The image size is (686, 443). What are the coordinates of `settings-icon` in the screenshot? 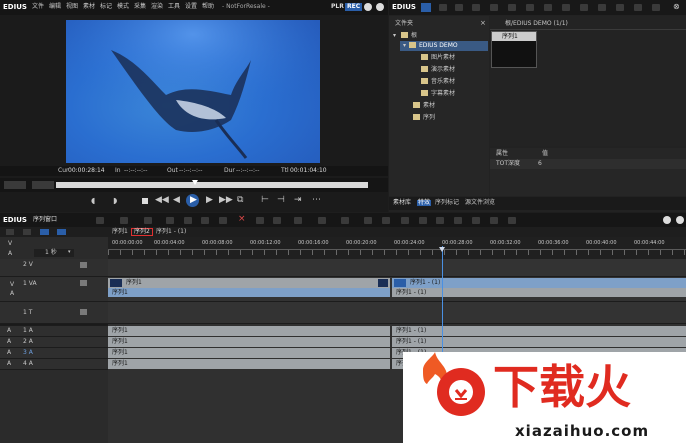 It's located at (656, 7).